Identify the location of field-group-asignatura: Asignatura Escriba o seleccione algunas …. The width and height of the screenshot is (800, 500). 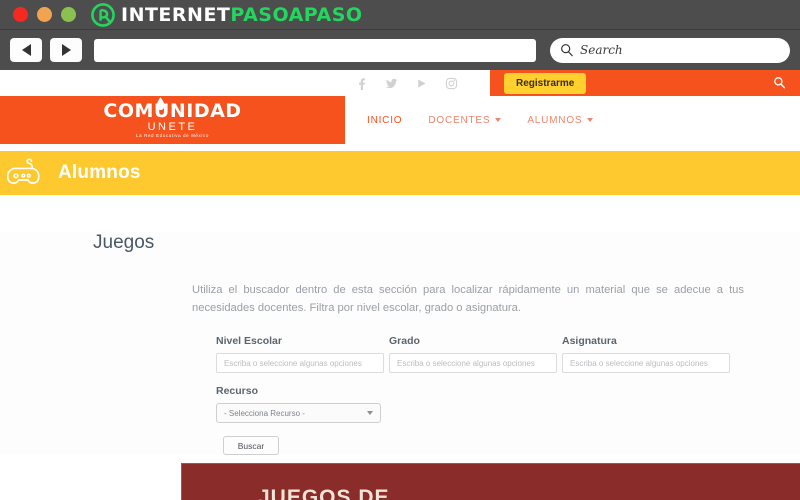
(646, 354).